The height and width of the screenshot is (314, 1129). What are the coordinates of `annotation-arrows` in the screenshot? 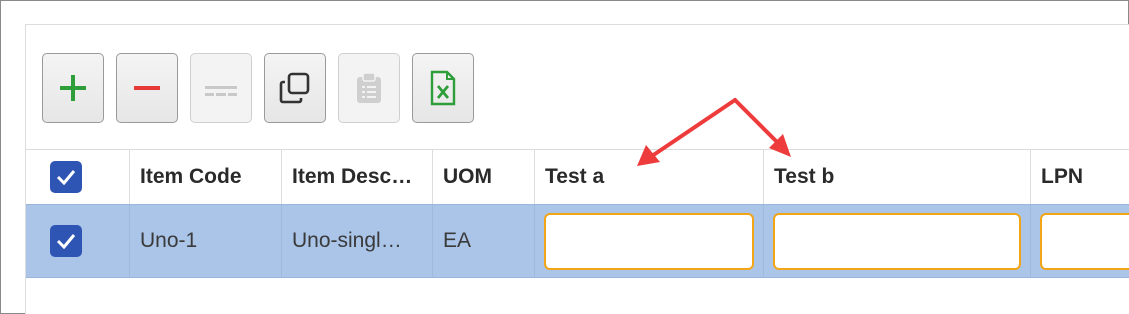 It's located at (714, 132).